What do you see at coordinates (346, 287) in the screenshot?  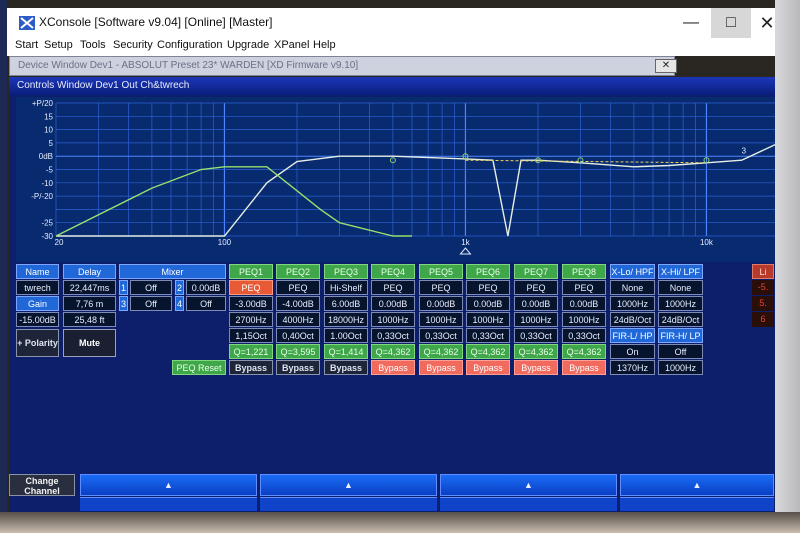 I see `peq3-type: Hi-Shelf` at bounding box center [346, 287].